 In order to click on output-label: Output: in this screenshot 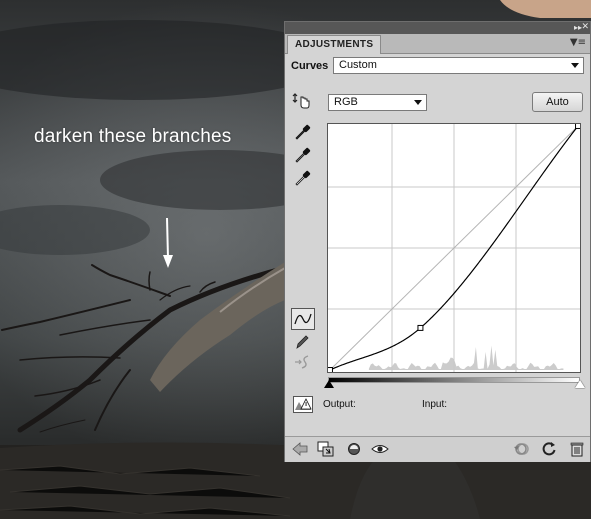, I will do `click(339, 404)`.